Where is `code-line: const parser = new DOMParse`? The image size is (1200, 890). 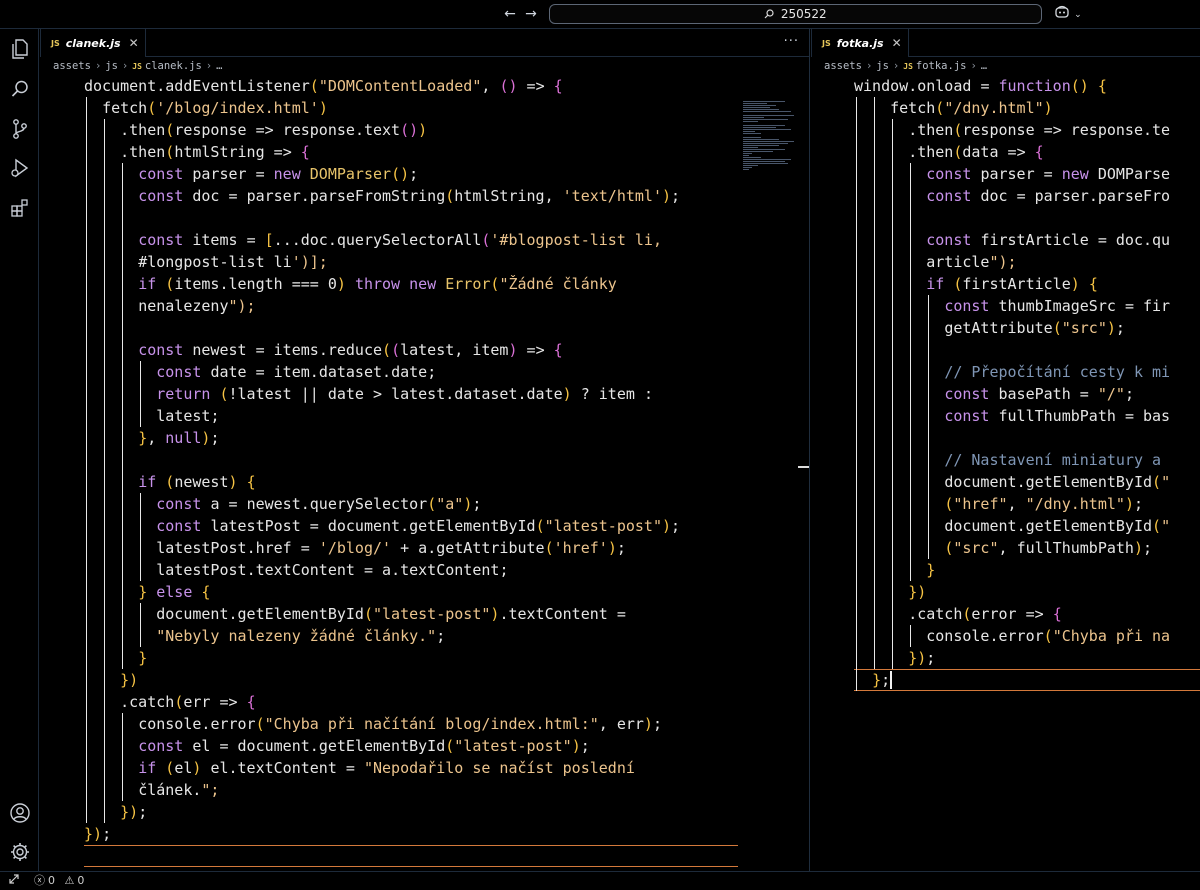
code-line: const parser = new DOMParse is located at coordinates (1012, 174).